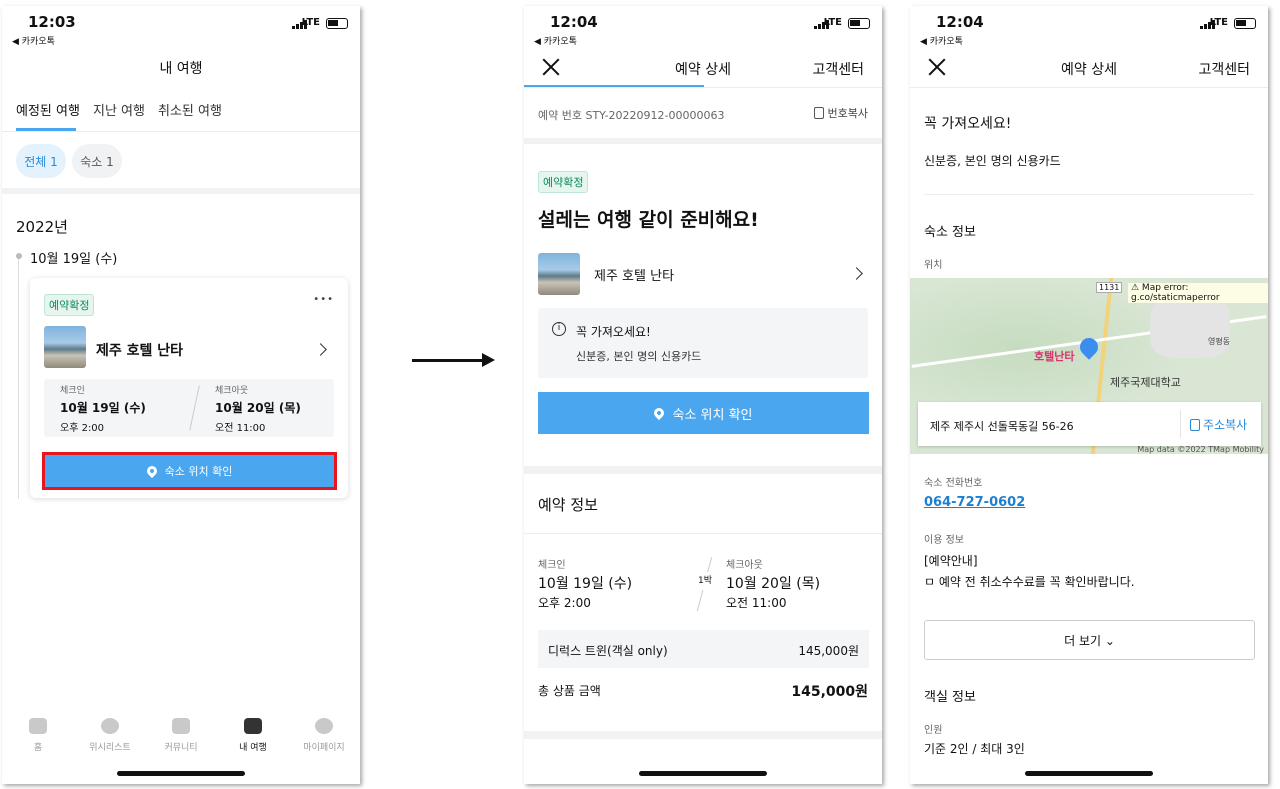 This screenshot has height=789, width=1280. Describe the element at coordinates (190, 109) in the screenshot. I see `tab-cancelled: 취소된 여행` at that location.